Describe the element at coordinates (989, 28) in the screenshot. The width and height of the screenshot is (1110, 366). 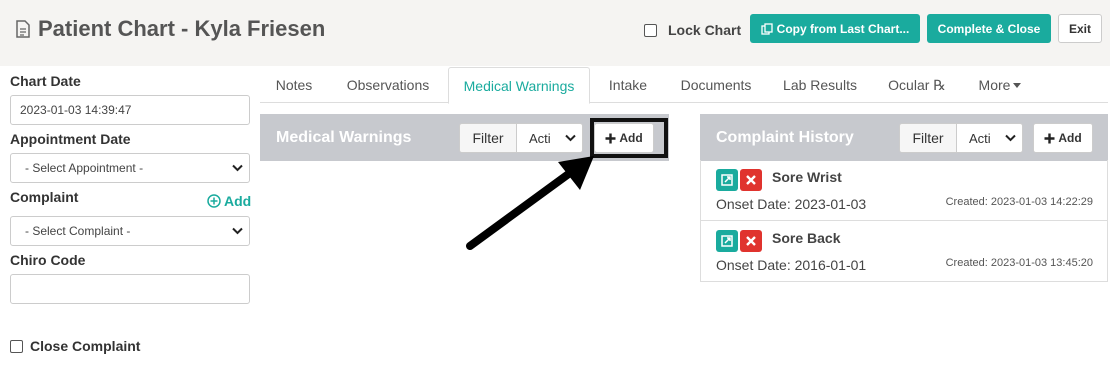
I see `complete-close-button: Complete & Close` at that location.